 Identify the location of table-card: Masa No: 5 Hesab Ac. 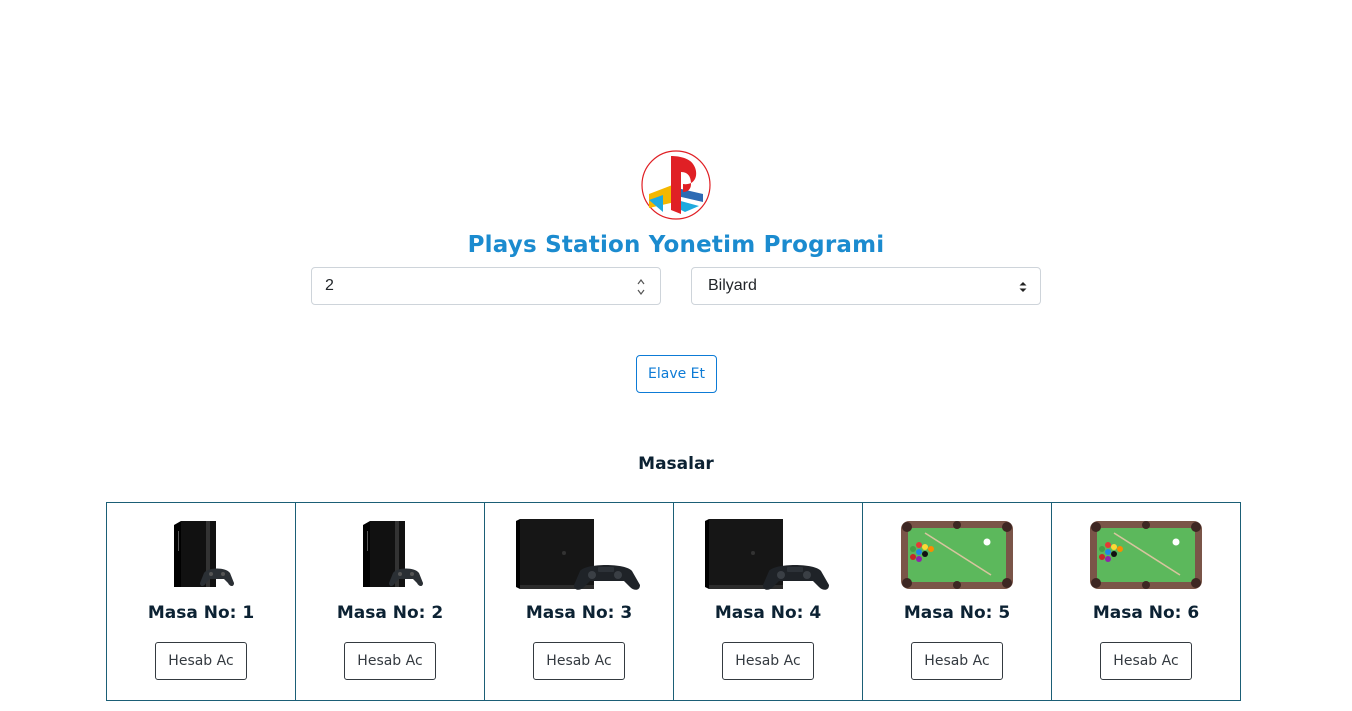
(957, 601).